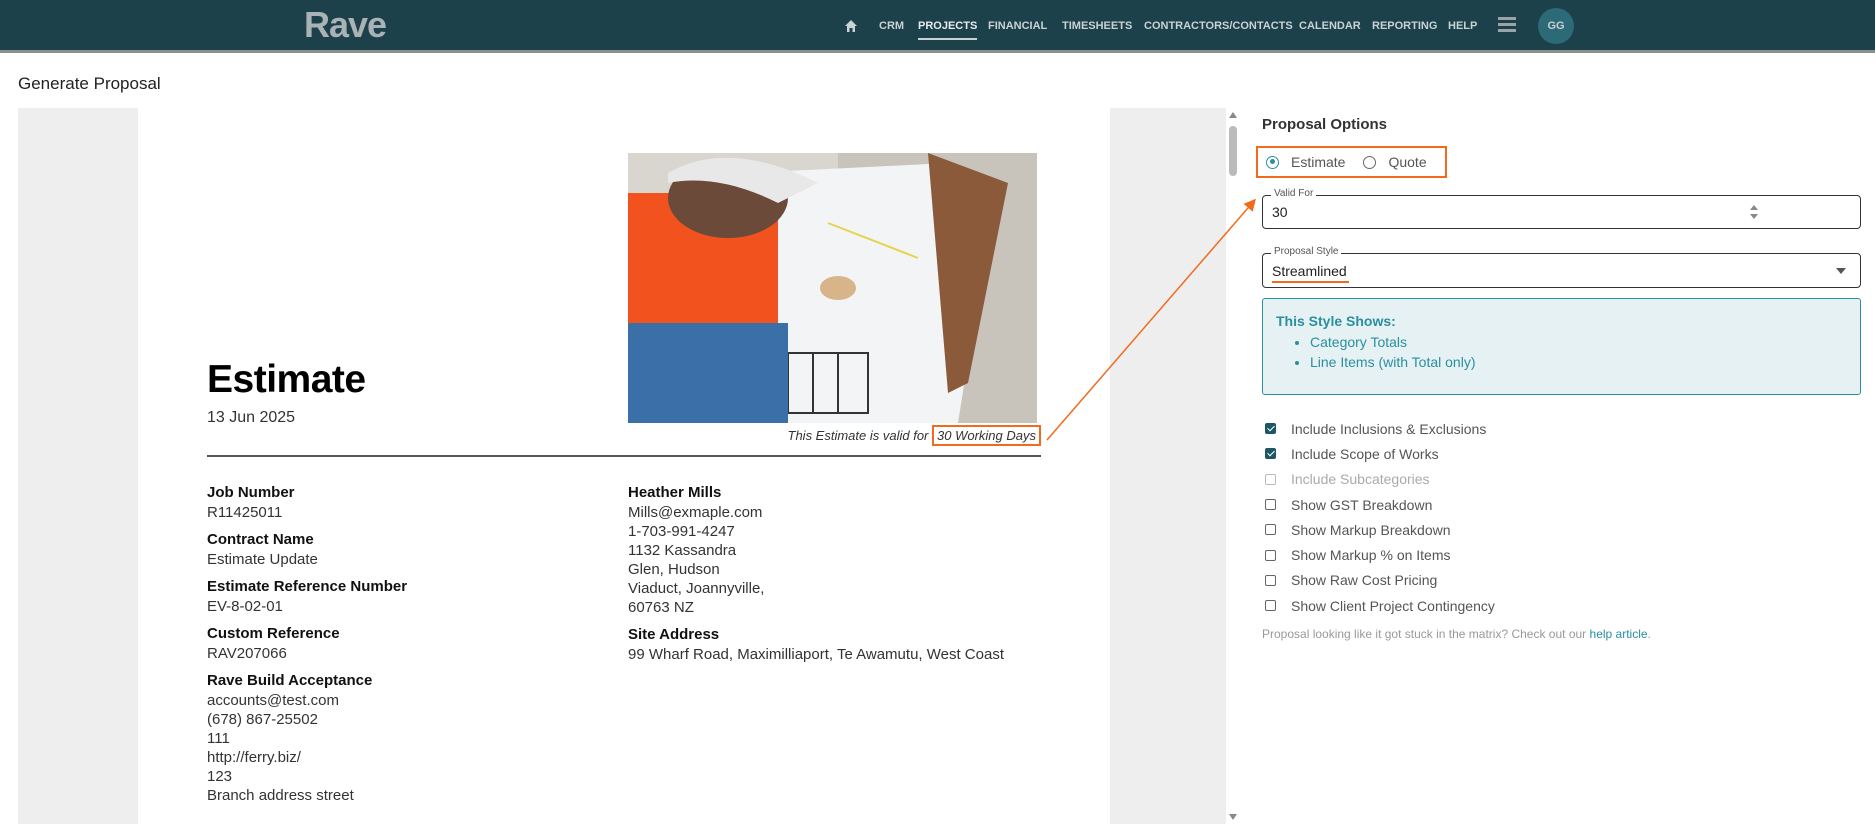 The height and width of the screenshot is (824, 1875). I want to click on checkbox-label: Show Markup % on Items, so click(1371, 555).